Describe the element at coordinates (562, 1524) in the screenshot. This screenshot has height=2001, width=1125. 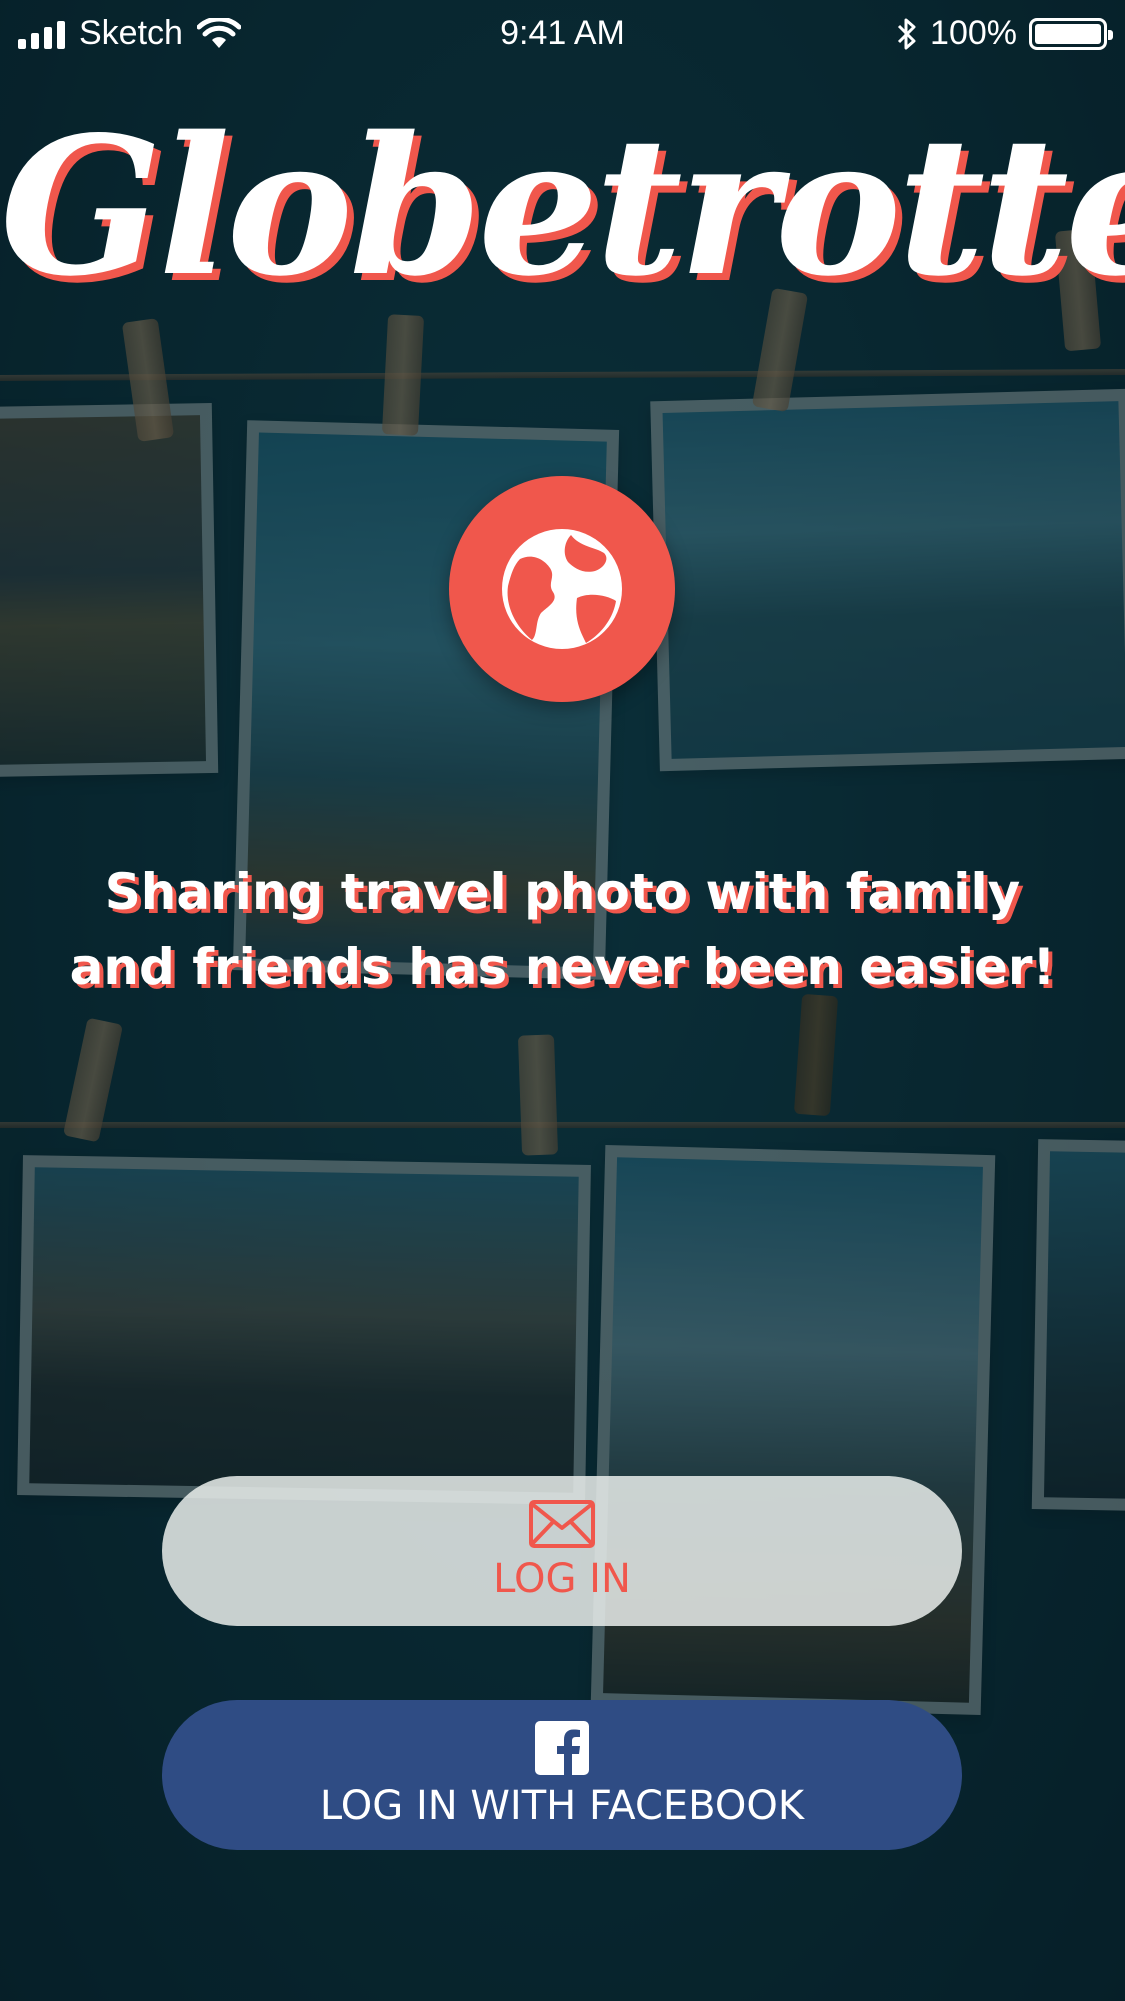
I see `envelope-icon` at that location.